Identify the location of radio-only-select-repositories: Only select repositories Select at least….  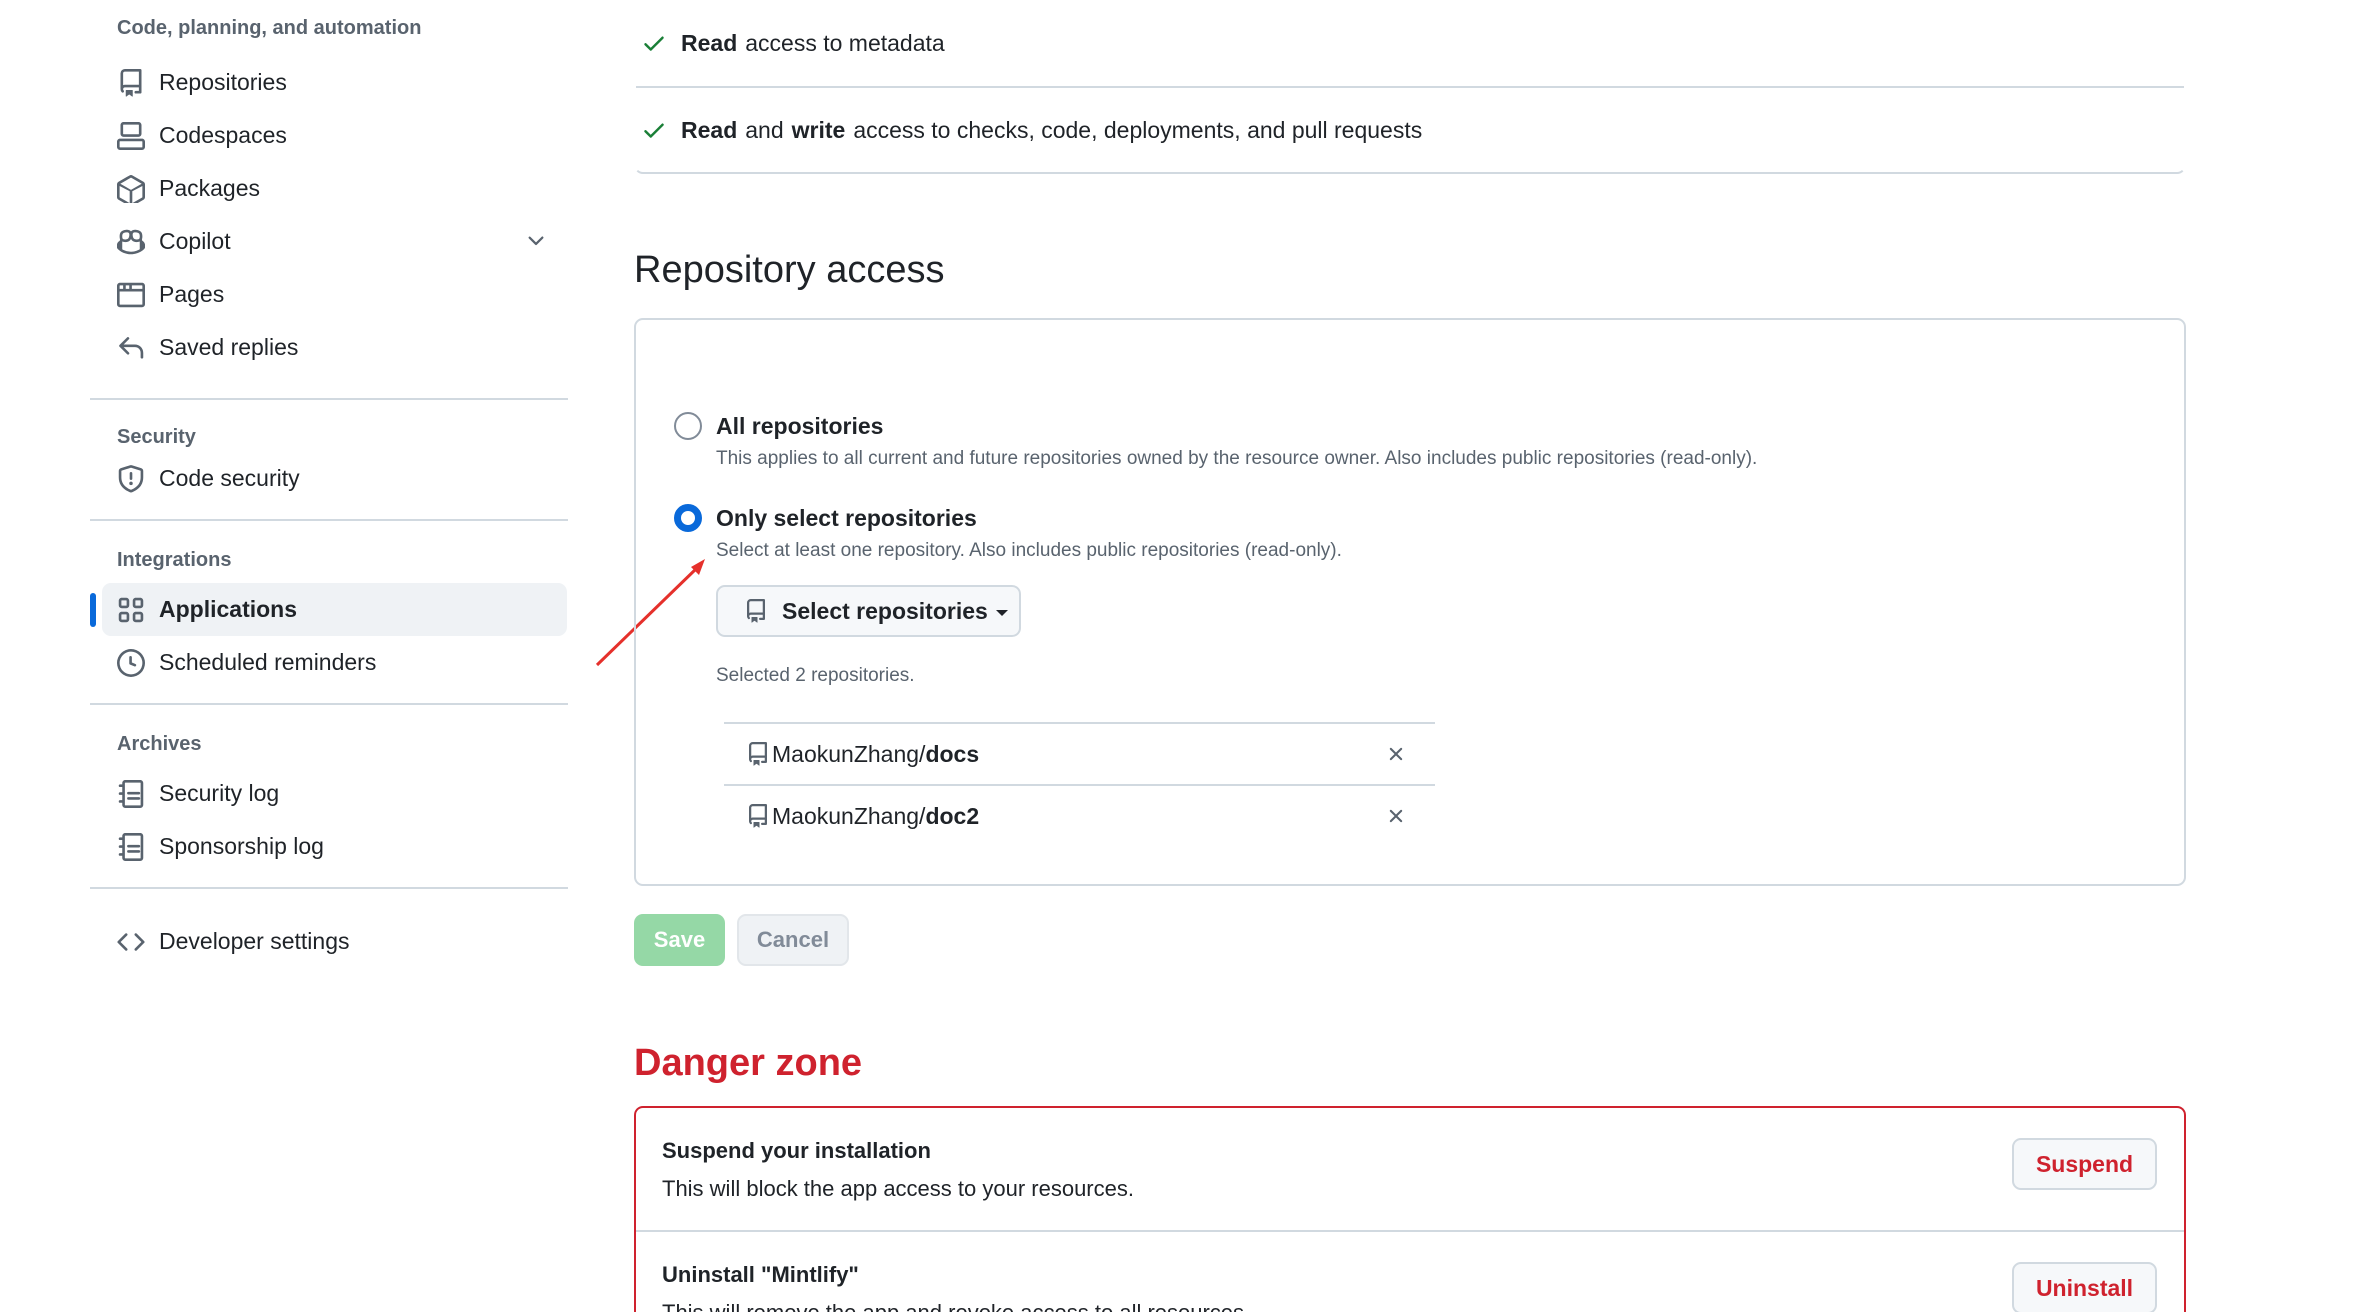
(1008, 533).